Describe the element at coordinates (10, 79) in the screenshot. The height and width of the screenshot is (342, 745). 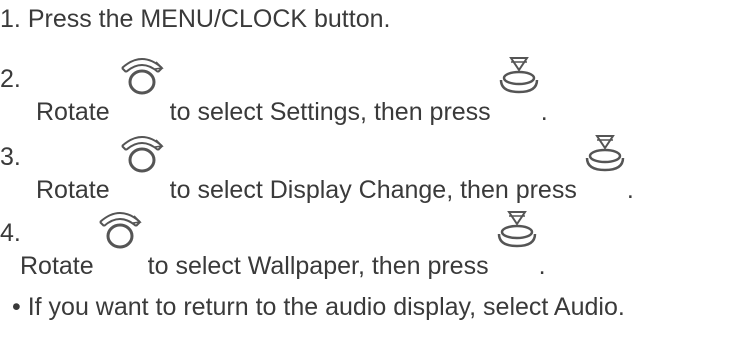
I see `step-2-number: 2.` at that location.